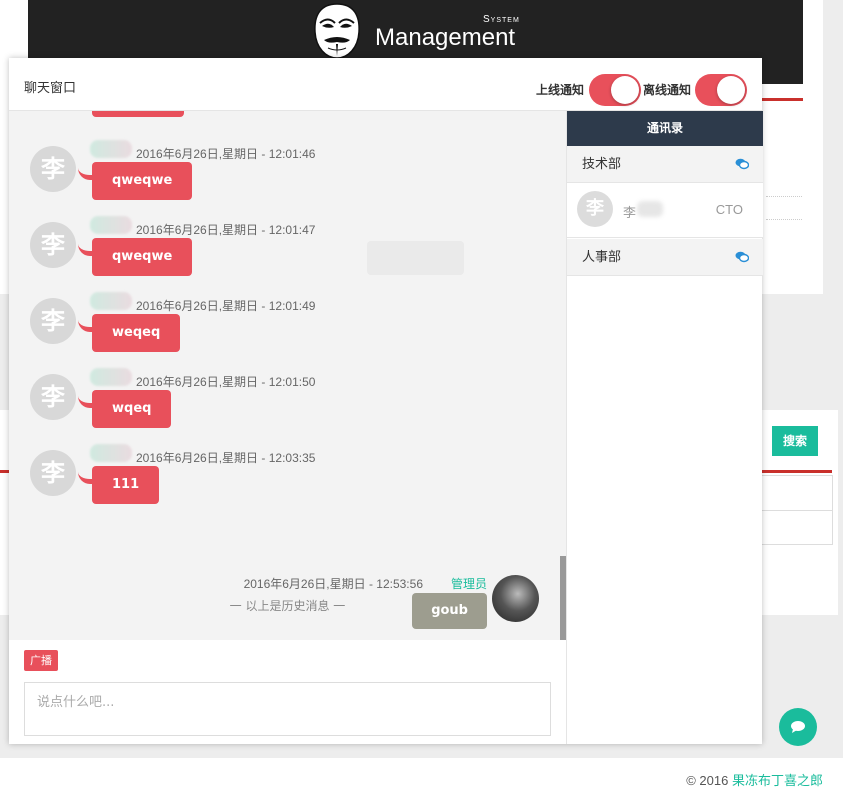 This screenshot has width=843, height=788. Describe the element at coordinates (665, 257) in the screenshot. I see `contact-group-hr: 人事部` at that location.